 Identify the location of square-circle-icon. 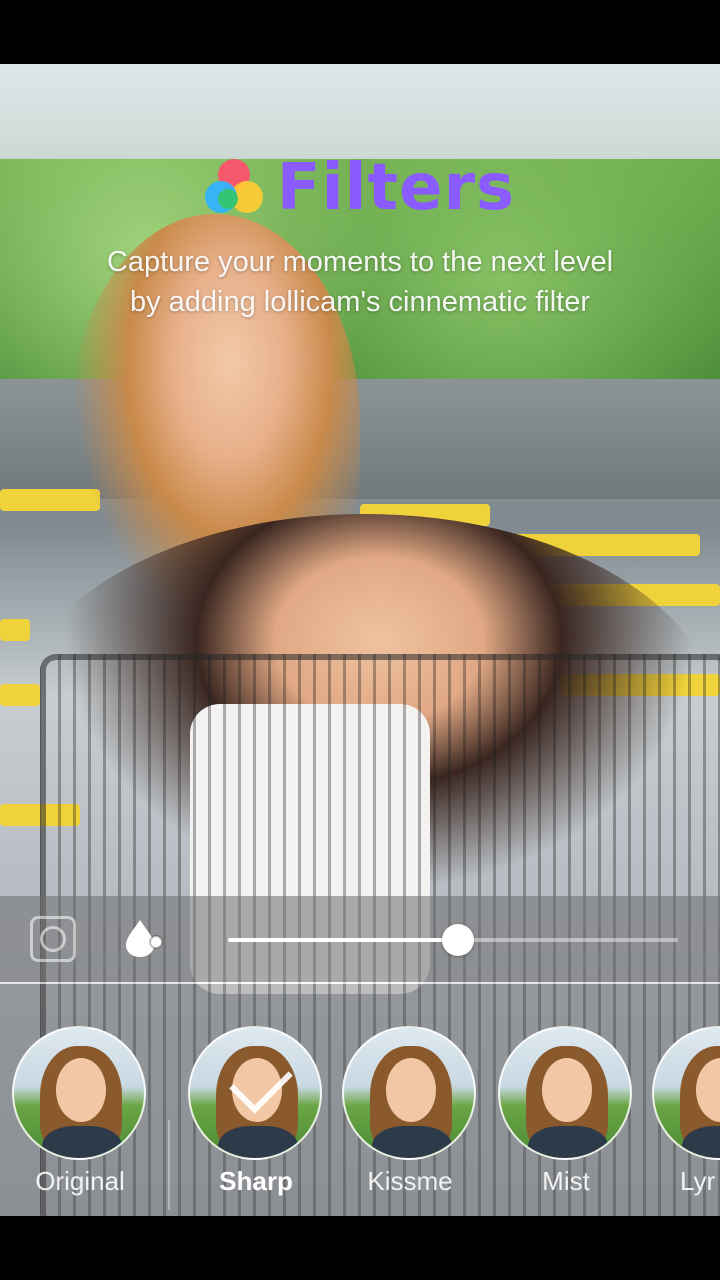
(53, 939).